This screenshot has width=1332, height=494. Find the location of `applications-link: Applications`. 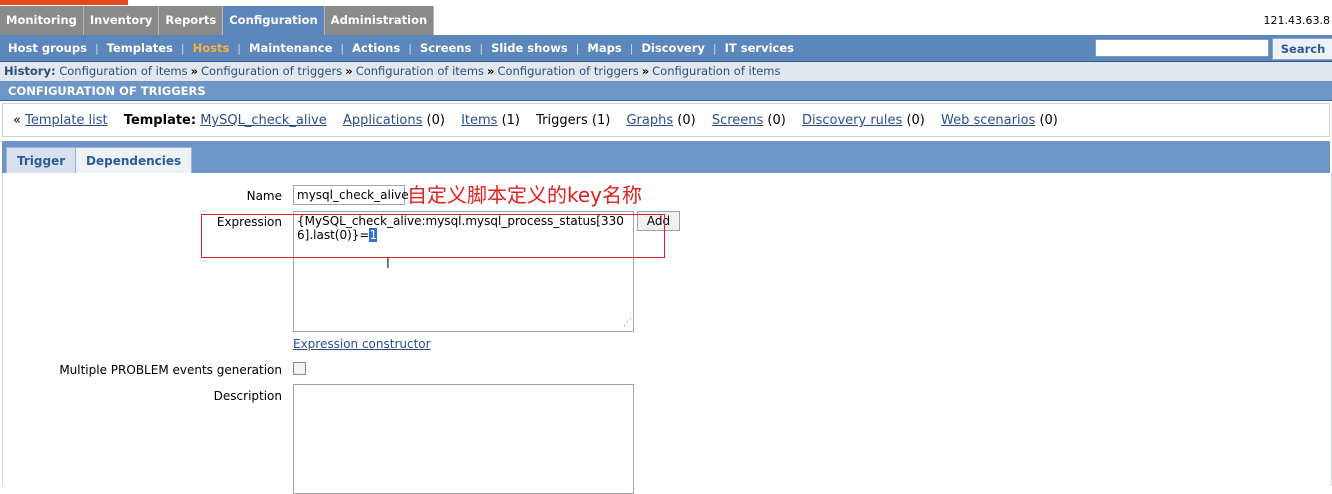

applications-link: Applications is located at coordinates (382, 120).